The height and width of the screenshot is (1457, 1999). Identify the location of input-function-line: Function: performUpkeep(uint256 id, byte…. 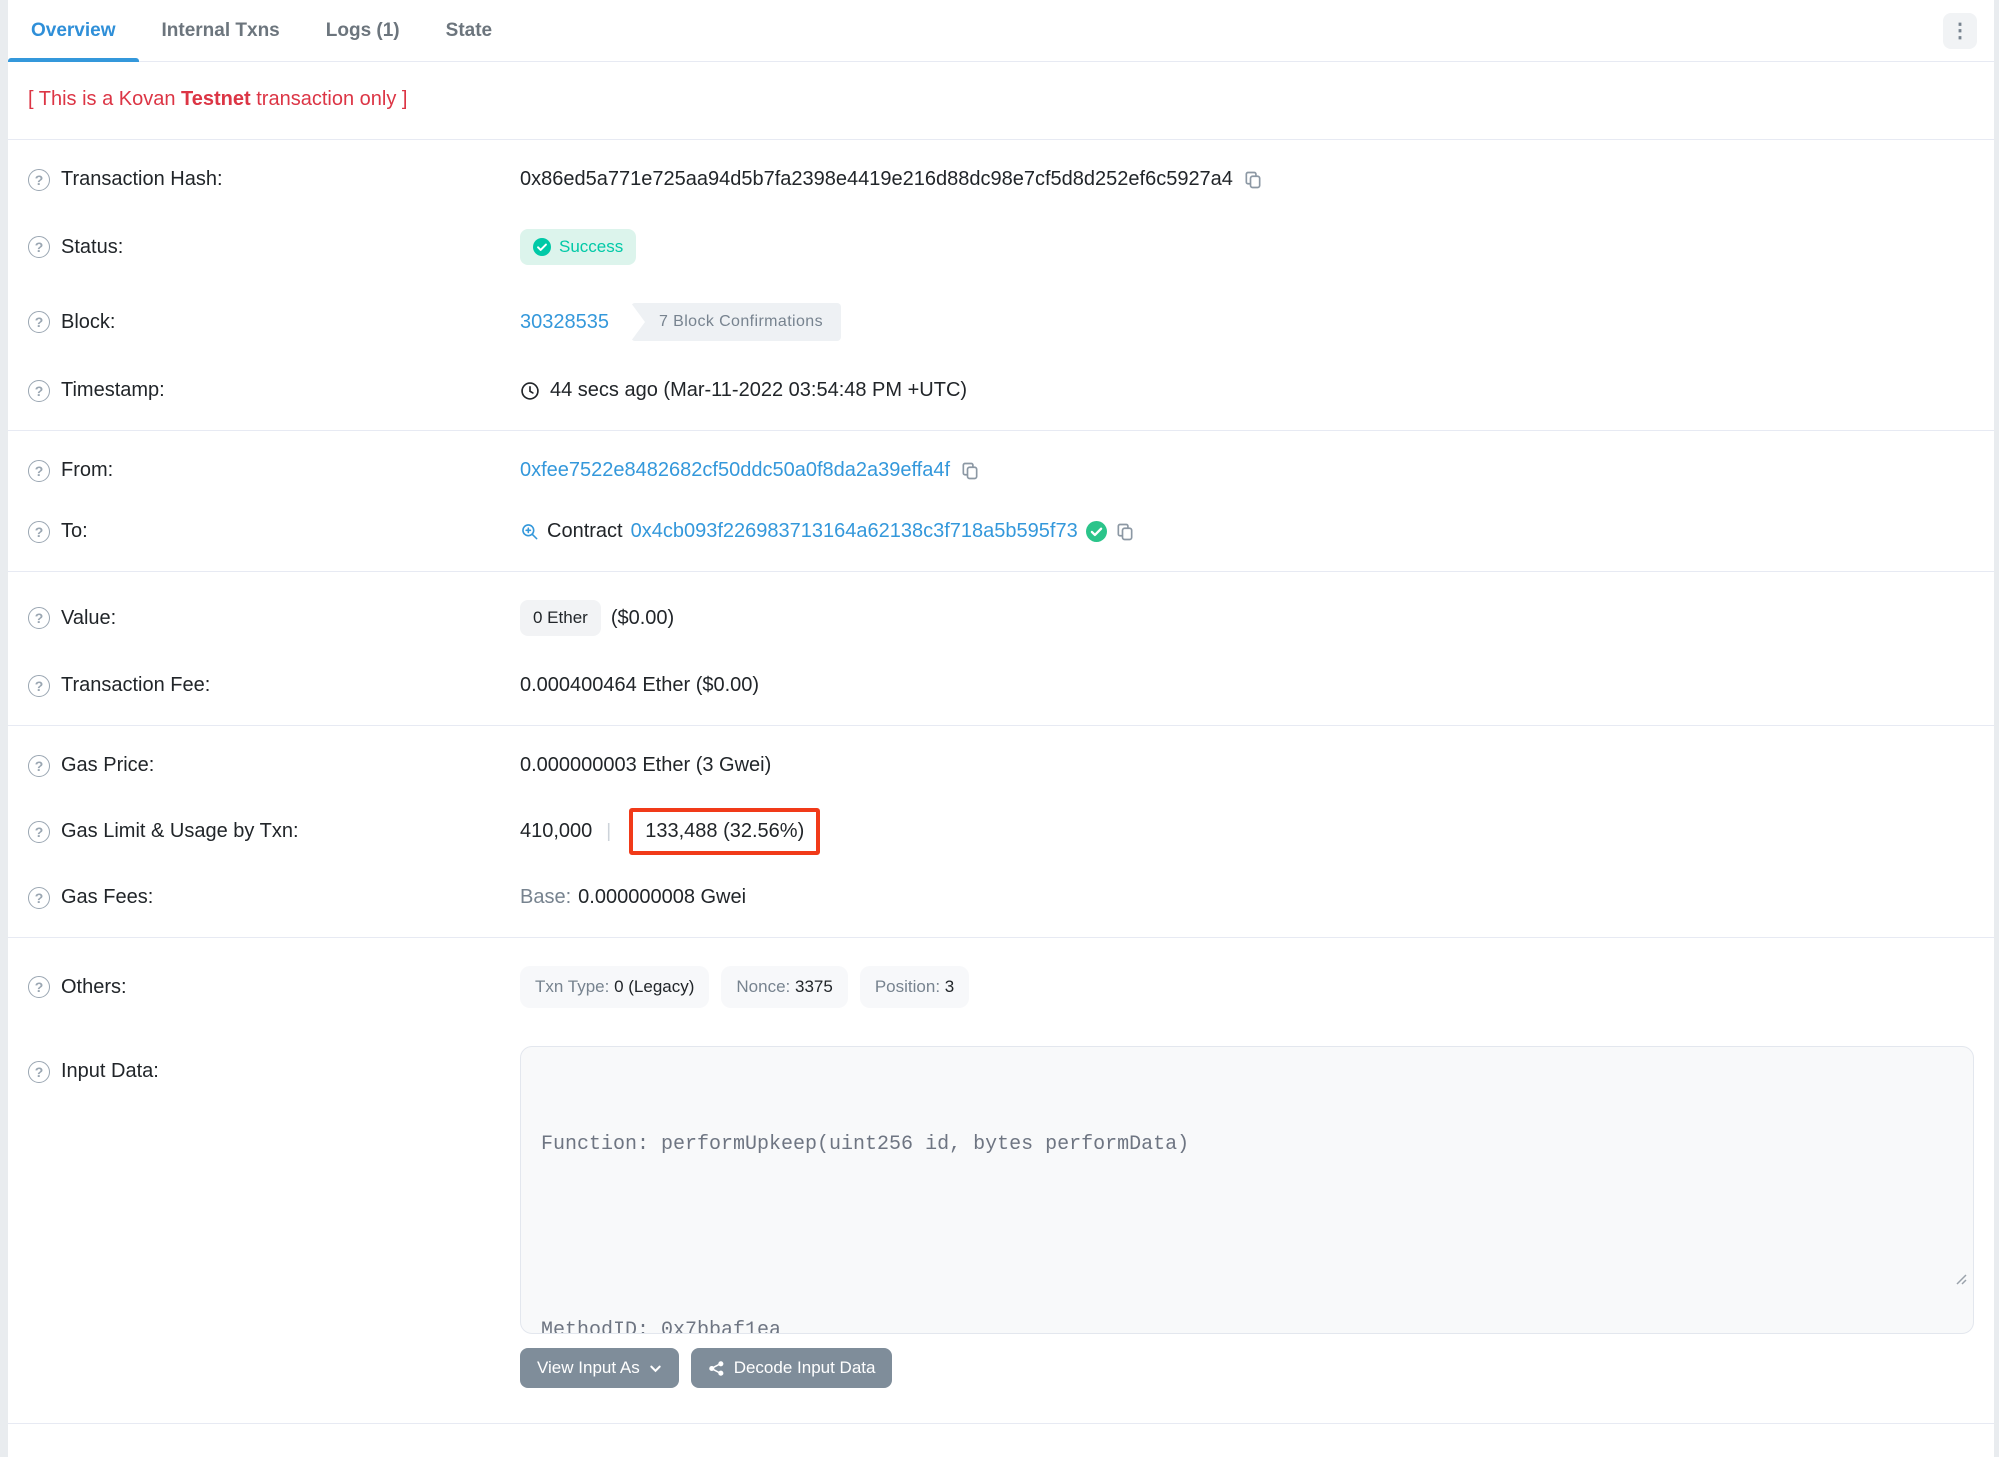
(865, 1144).